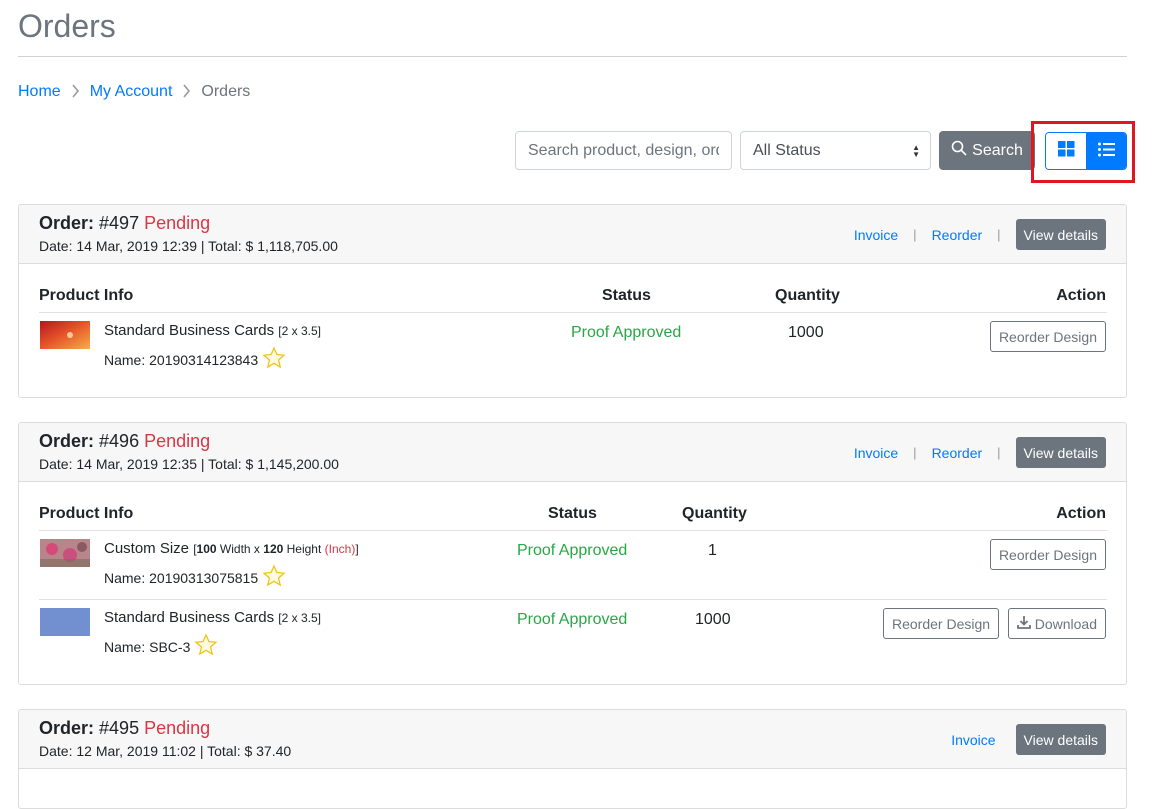 The image size is (1171, 809). I want to click on design-name: Name: 20190313075815, so click(195, 577).